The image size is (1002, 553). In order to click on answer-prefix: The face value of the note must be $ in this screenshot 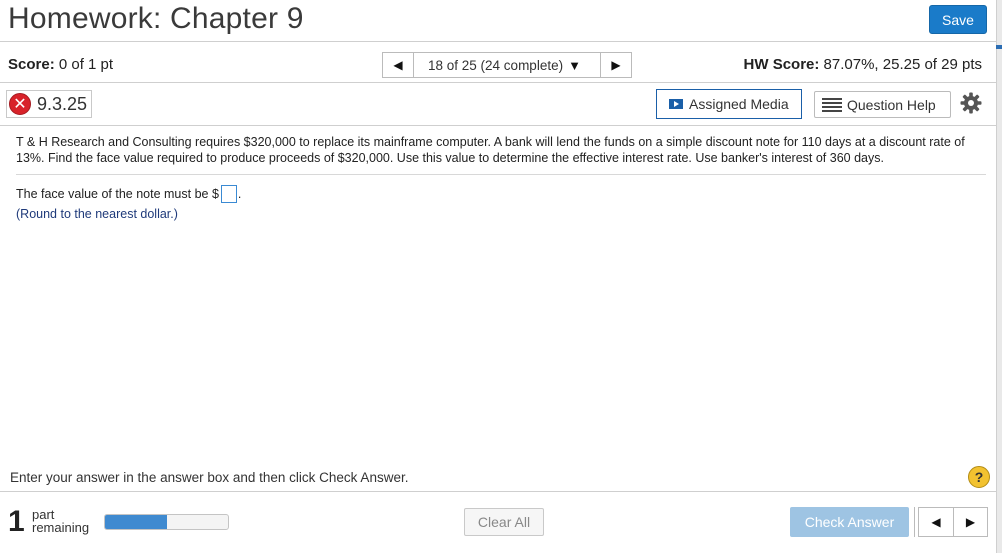, I will do `click(117, 194)`.